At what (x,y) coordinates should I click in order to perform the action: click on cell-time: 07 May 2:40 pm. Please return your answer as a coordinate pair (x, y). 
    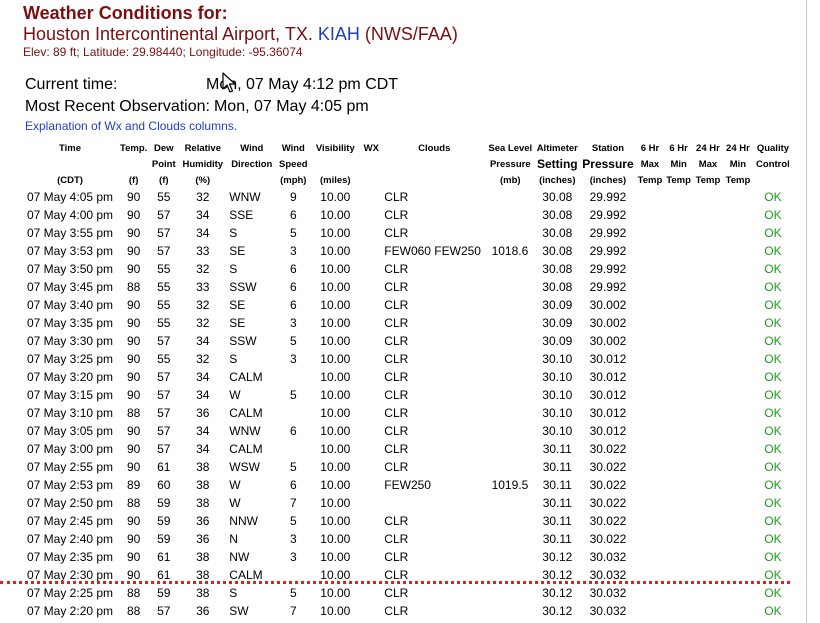
    Looking at the image, I should click on (70, 539).